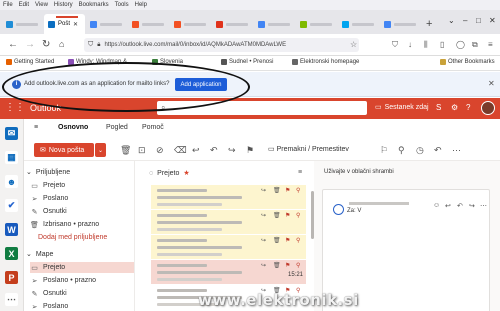 Image resolution: width=500 pixels, height=311 pixels. I want to click on tab-home: Osnovno, so click(73, 127).